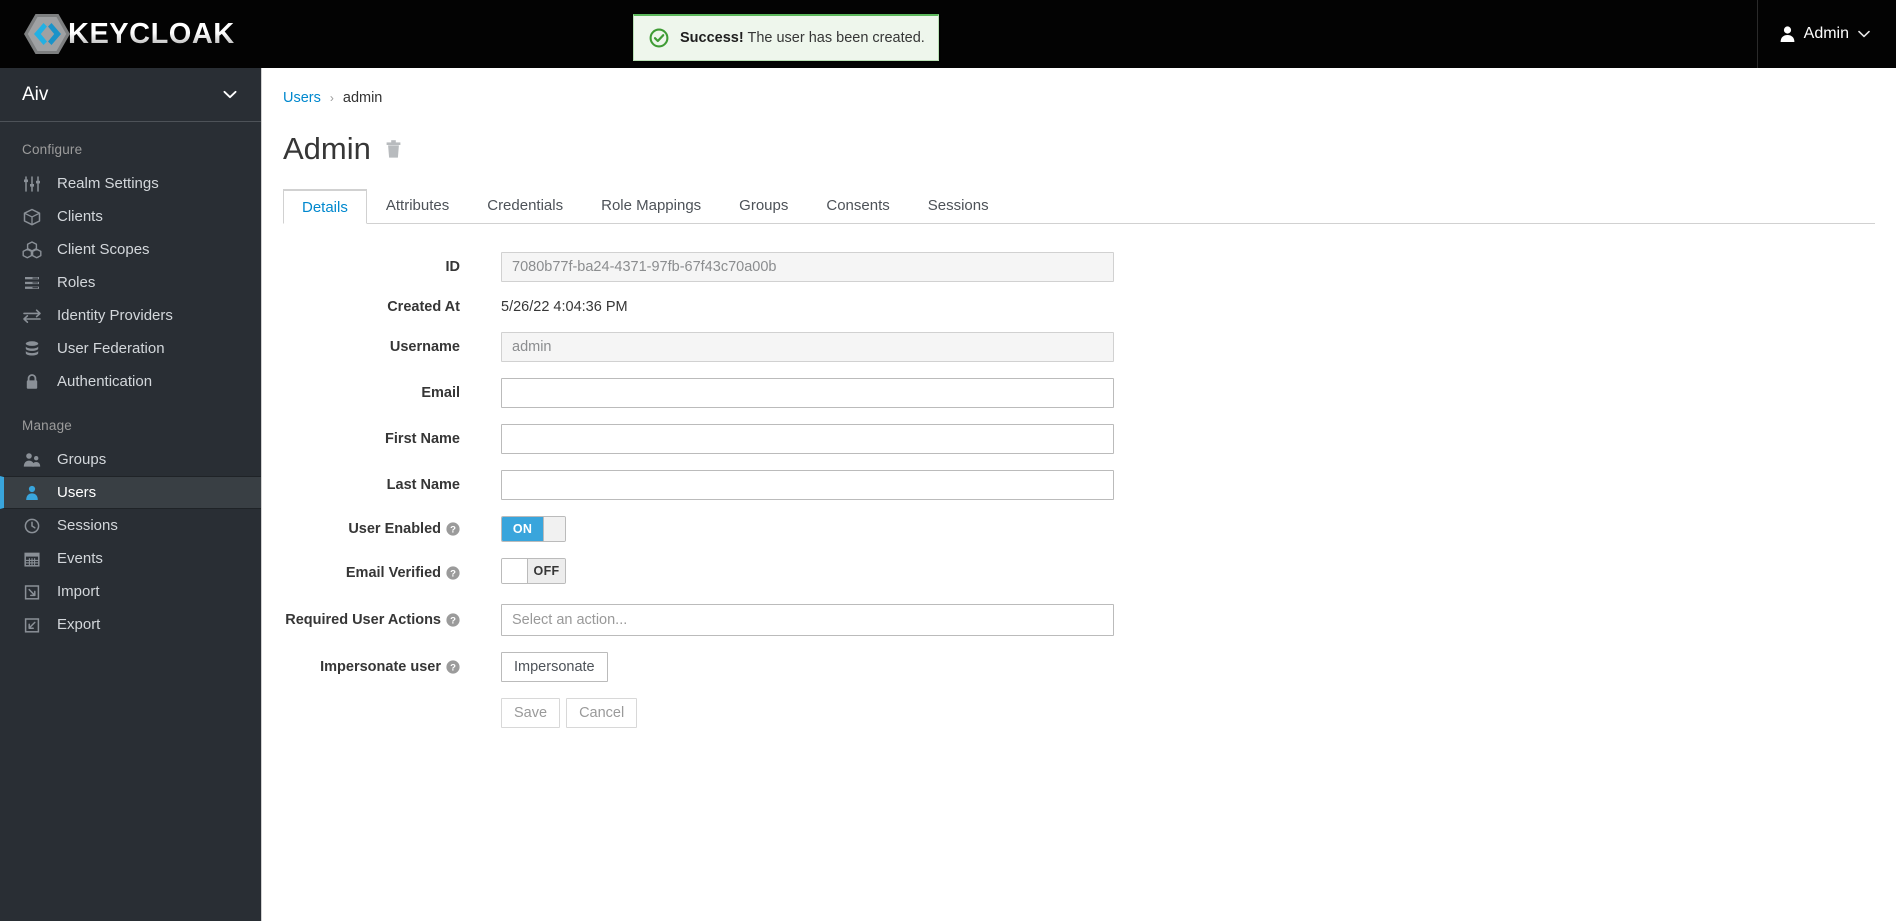  I want to click on sidebar-item-client-scopes: Client Scopes, so click(130, 249).